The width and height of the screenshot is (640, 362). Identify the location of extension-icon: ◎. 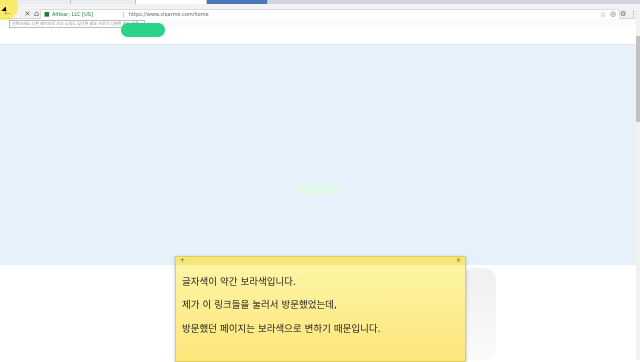
(613, 14).